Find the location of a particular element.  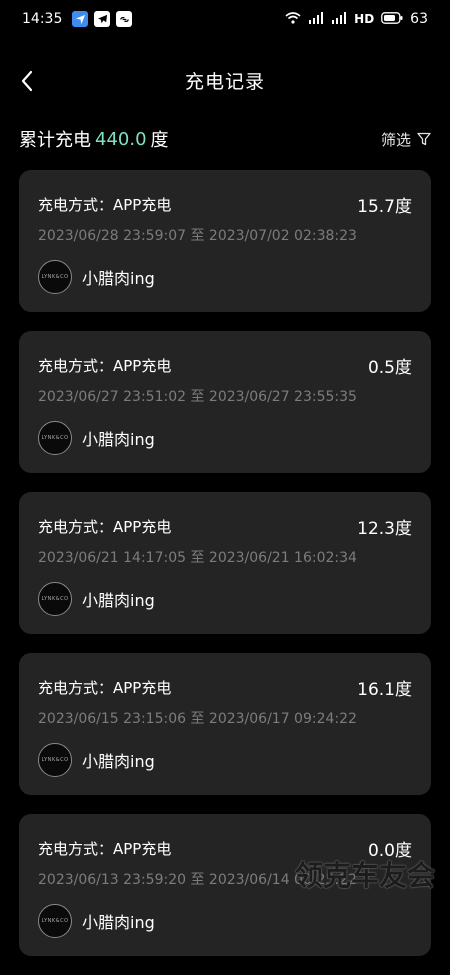

charge-amount: 0.5度 is located at coordinates (389, 368).